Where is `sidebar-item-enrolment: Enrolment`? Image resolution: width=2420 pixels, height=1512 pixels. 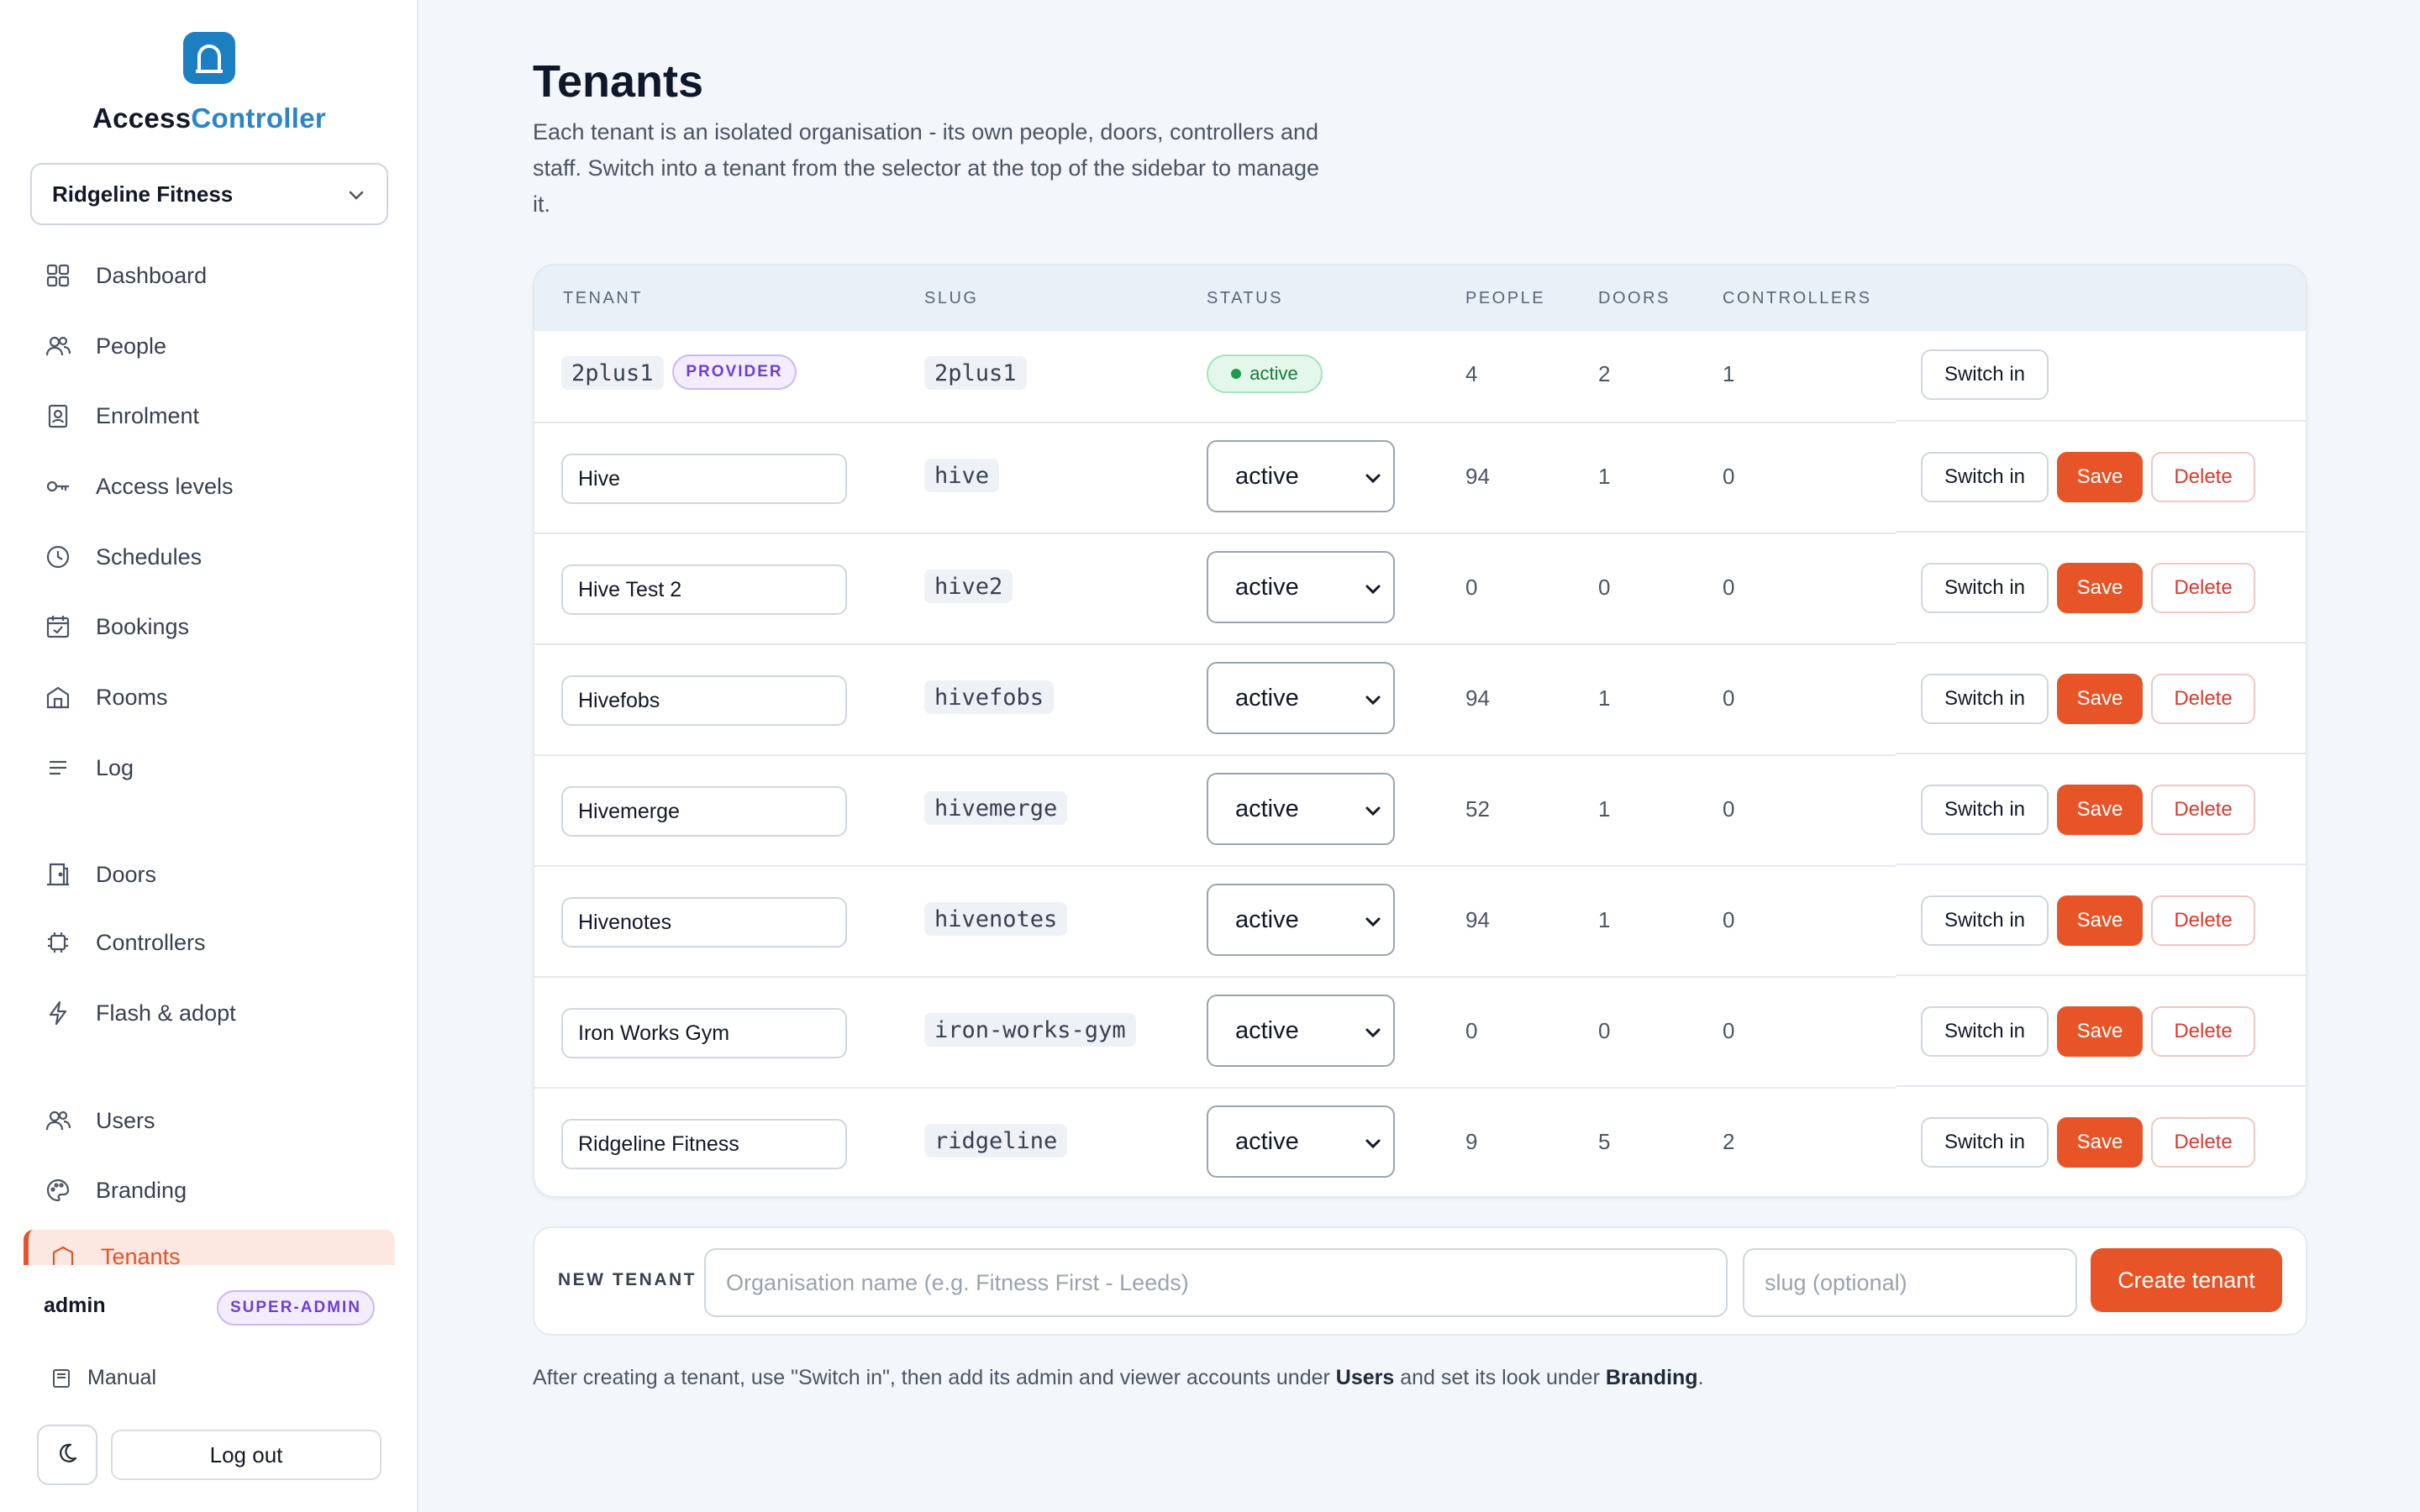 sidebar-item-enrolment: Enrolment is located at coordinates (210, 416).